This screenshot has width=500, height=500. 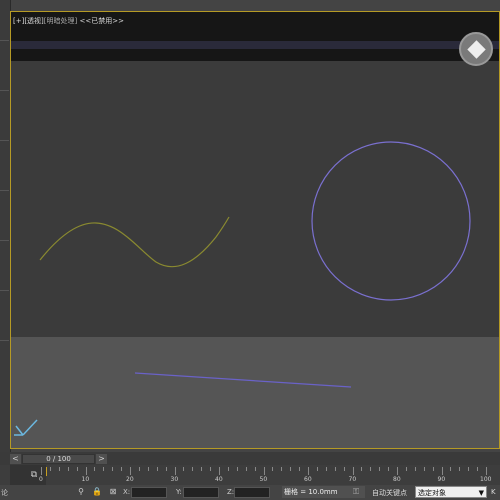 What do you see at coordinates (113, 492) in the screenshot?
I see `absolute-mode-icon: ⊠` at bounding box center [113, 492].